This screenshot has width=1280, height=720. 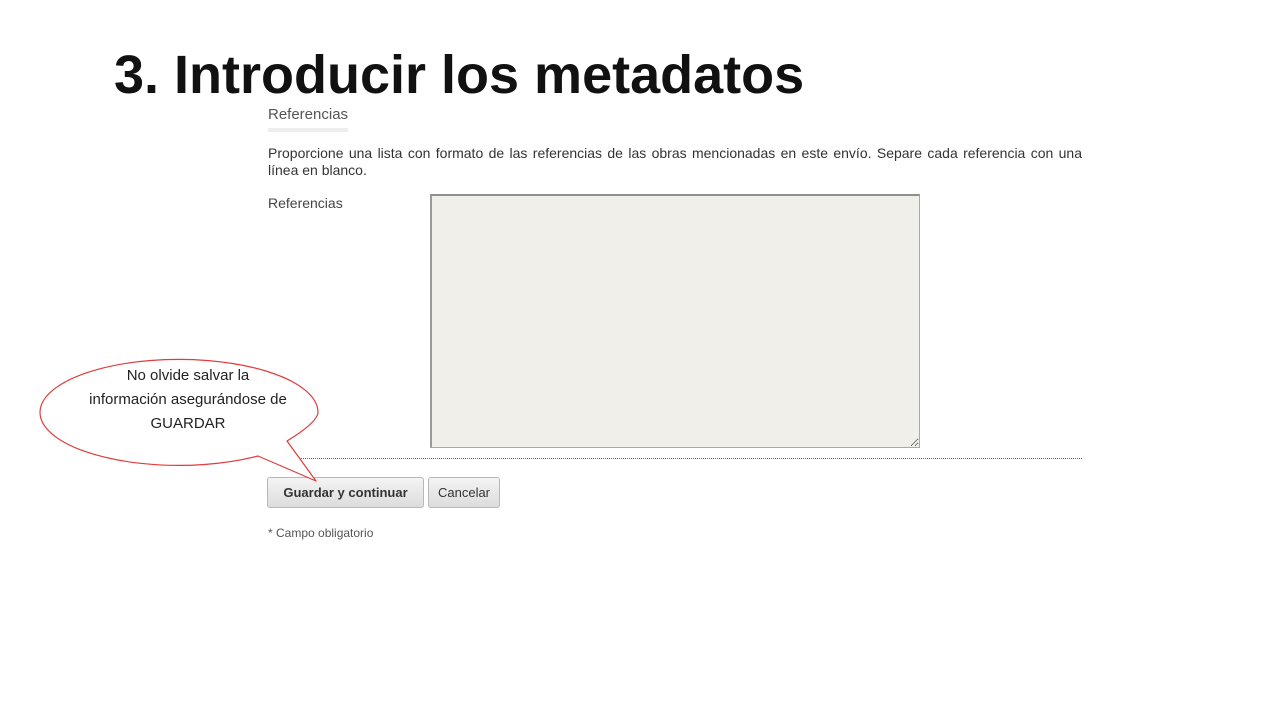 What do you see at coordinates (675, 321) in the screenshot?
I see `references-textarea` at bounding box center [675, 321].